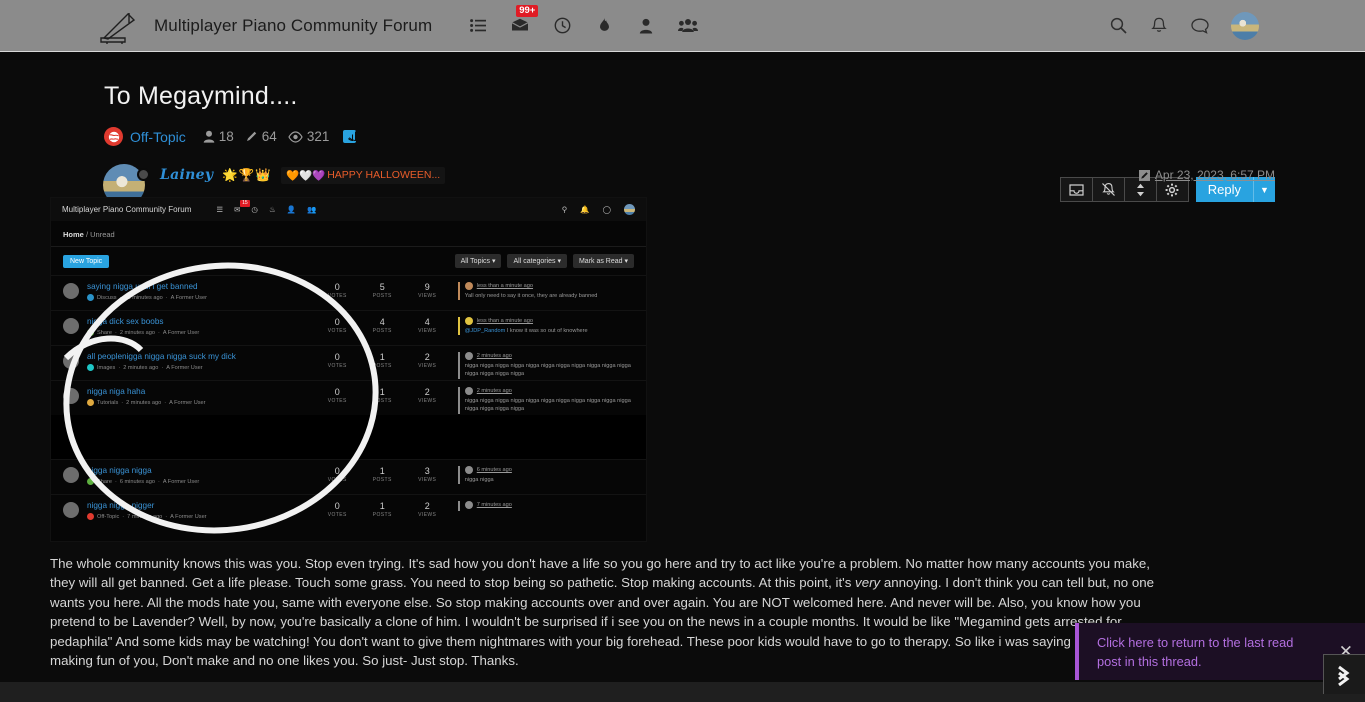 The height and width of the screenshot is (702, 1365). Describe the element at coordinates (1118, 26) in the screenshot. I see `search-icon` at that location.